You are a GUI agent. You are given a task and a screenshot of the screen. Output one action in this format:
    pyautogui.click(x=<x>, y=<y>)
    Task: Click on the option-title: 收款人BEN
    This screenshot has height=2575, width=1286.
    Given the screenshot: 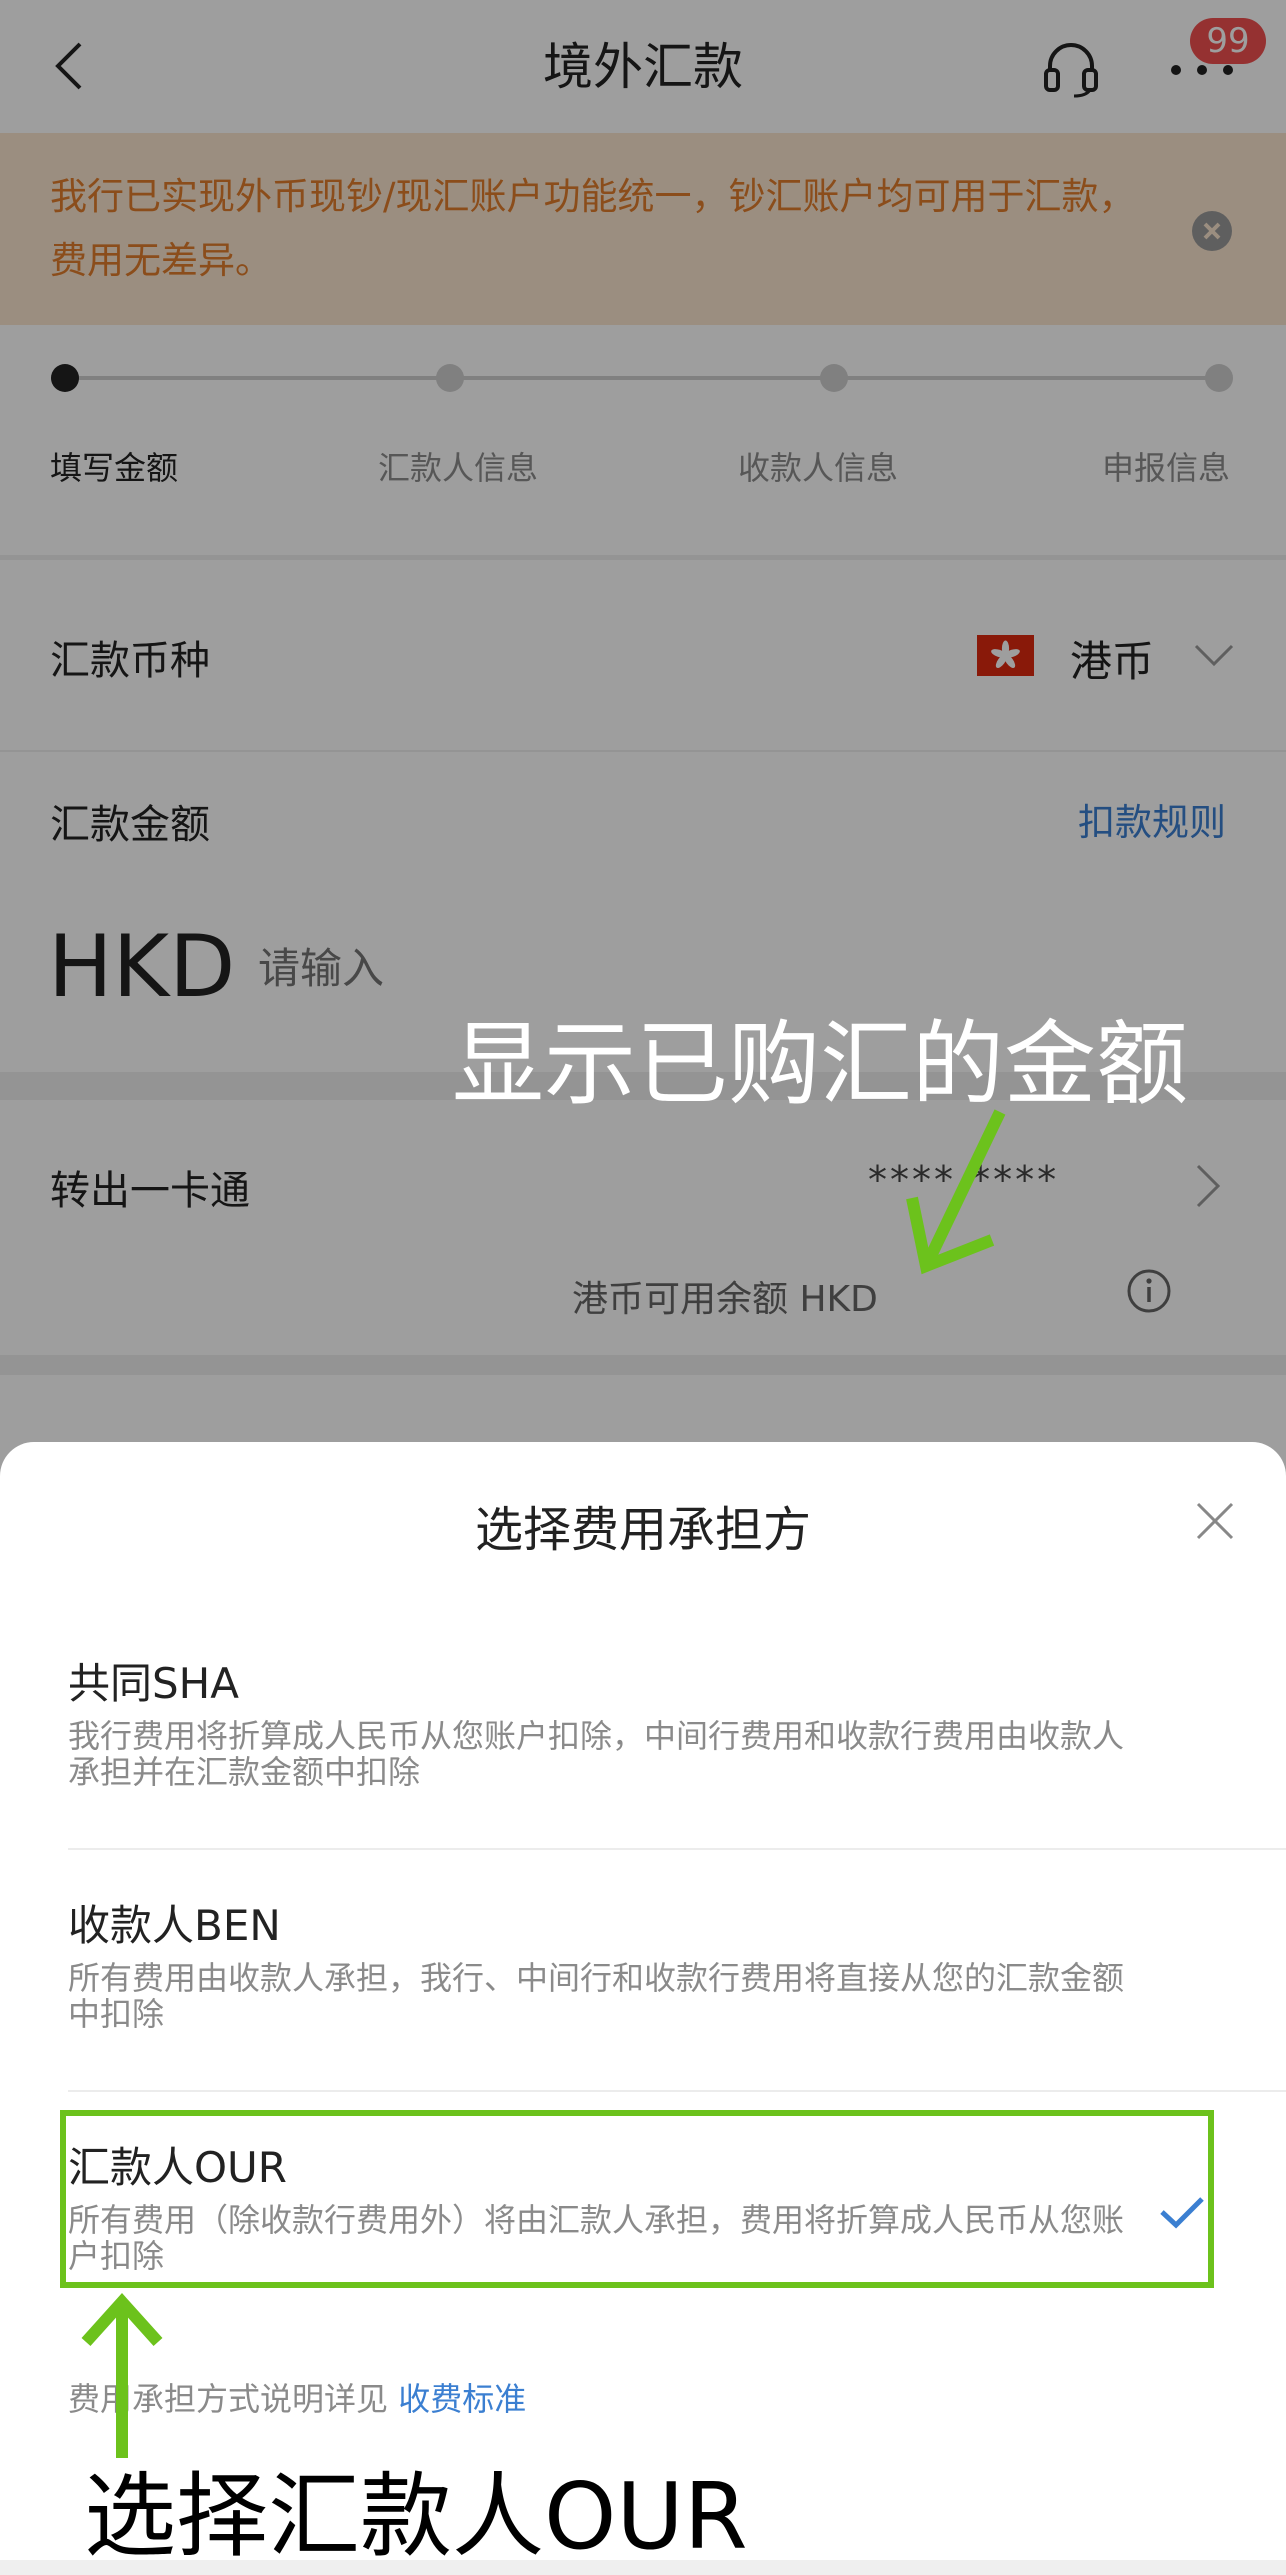 What is the action you would take?
    pyautogui.click(x=174, y=1925)
    